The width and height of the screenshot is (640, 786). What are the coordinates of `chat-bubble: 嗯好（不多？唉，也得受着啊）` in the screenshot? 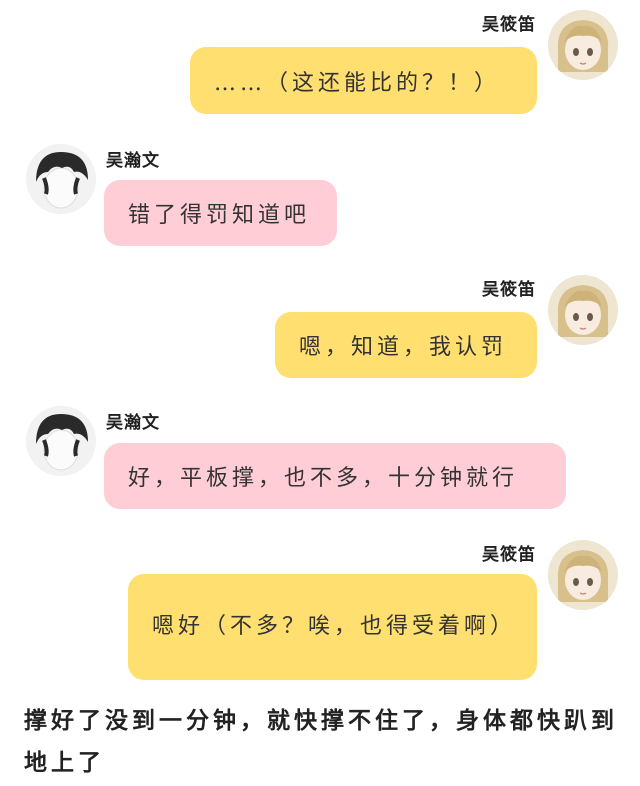 It's located at (332, 627).